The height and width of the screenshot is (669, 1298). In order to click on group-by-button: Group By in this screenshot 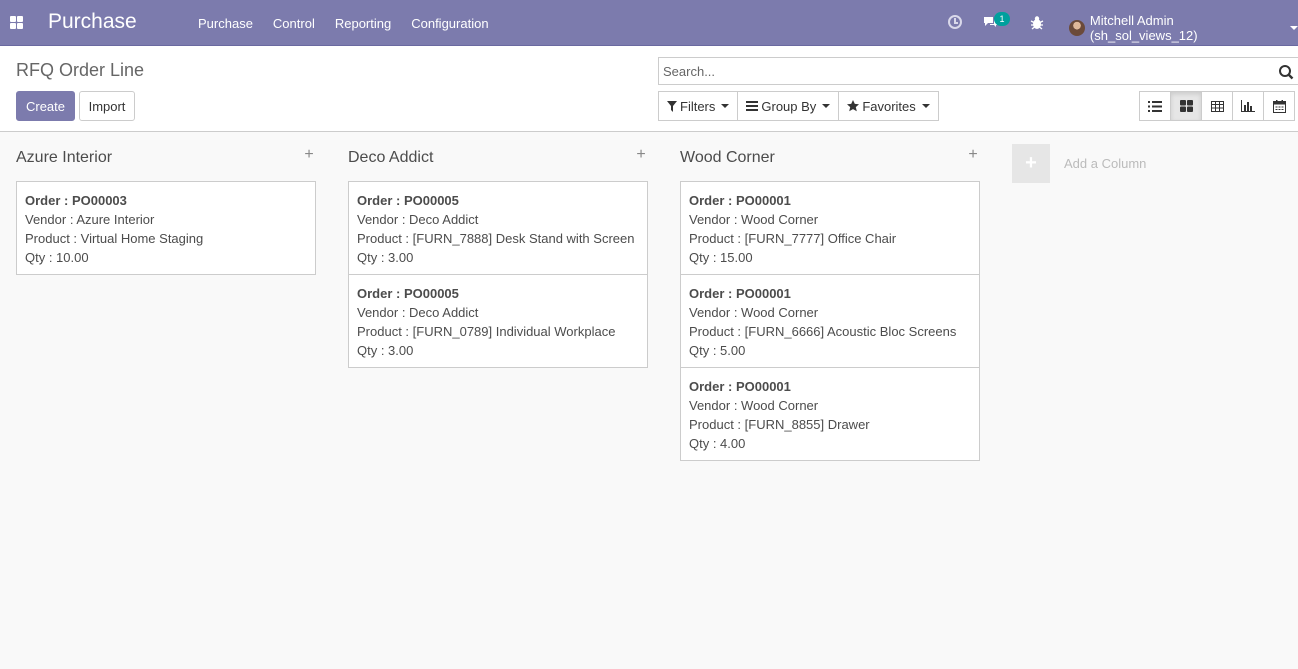, I will do `click(788, 106)`.